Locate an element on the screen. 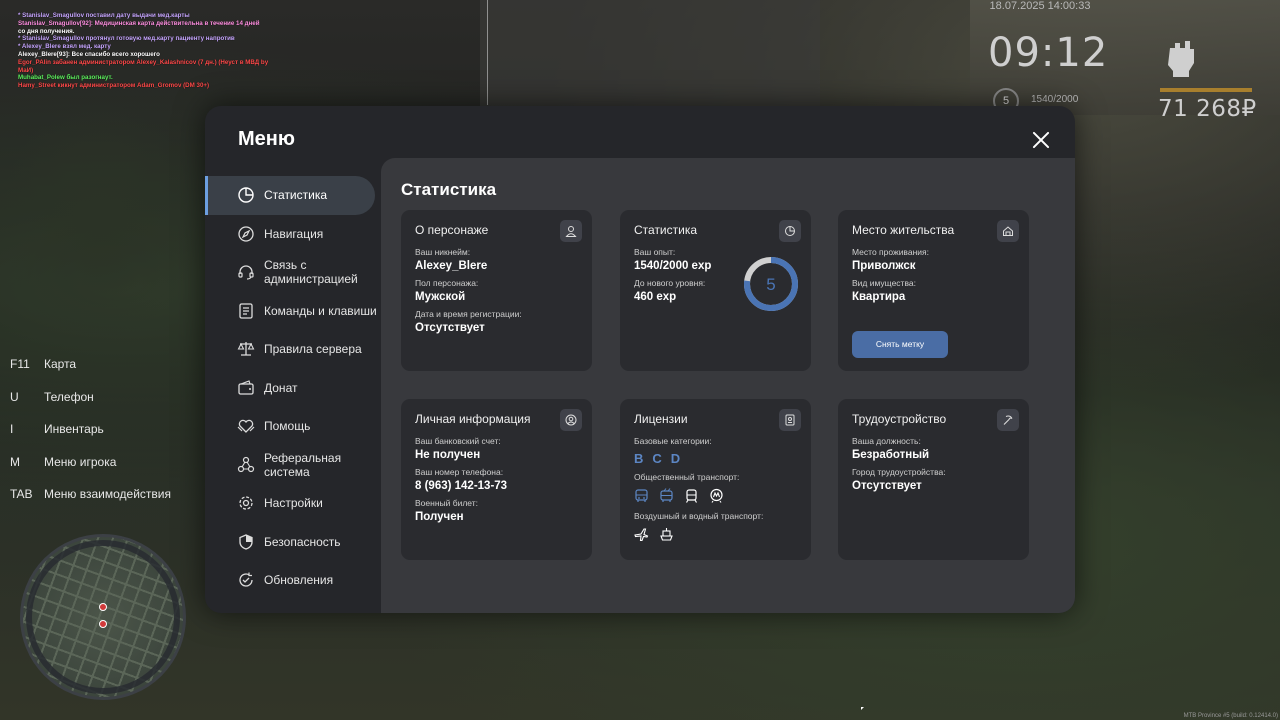  minimap is located at coordinates (103, 617).